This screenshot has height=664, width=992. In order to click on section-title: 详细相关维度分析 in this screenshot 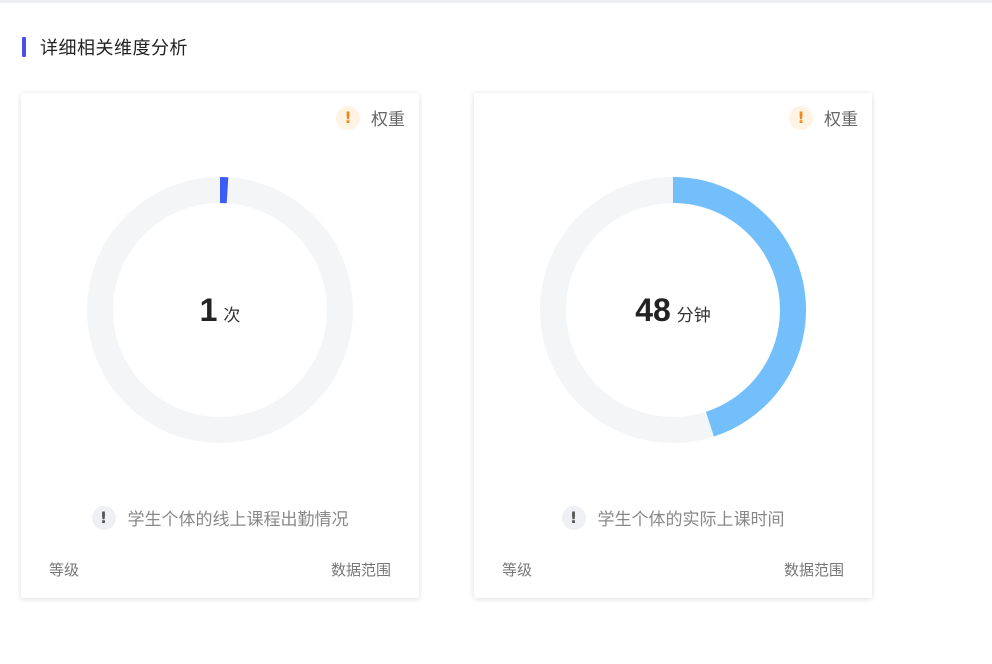, I will do `click(114, 48)`.